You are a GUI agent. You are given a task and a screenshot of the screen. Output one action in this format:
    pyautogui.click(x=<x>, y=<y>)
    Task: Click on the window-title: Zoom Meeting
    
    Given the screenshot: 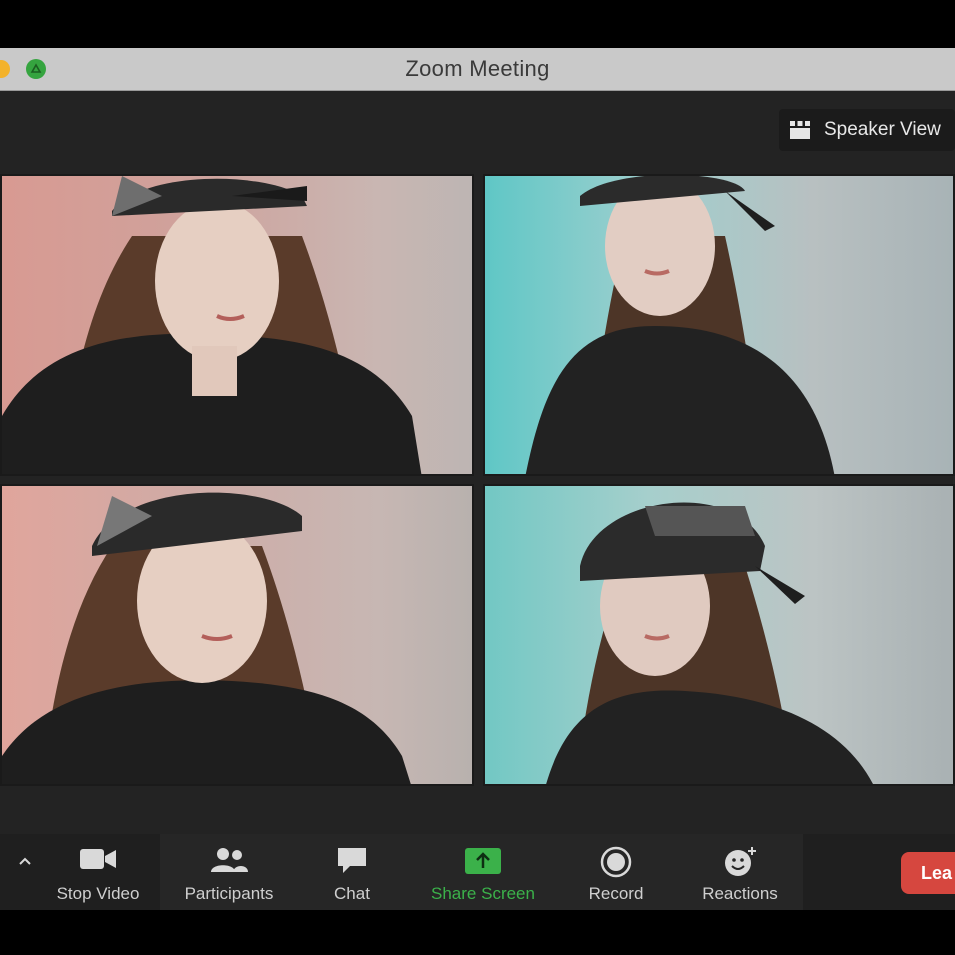 What is the action you would take?
    pyautogui.click(x=477, y=68)
    